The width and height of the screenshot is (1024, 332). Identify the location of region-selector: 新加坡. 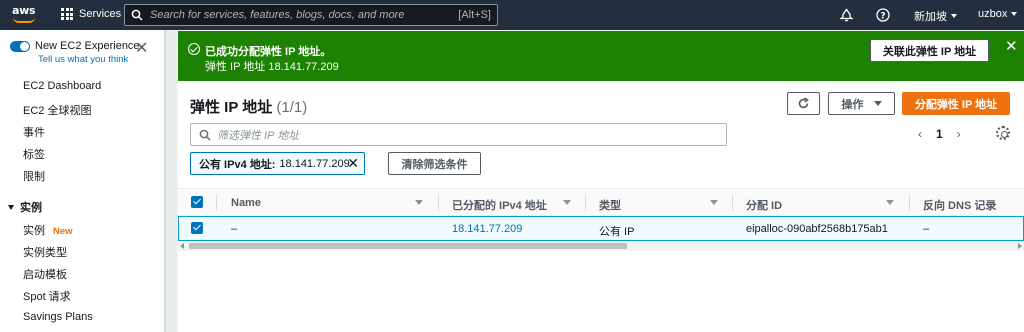
(935, 16).